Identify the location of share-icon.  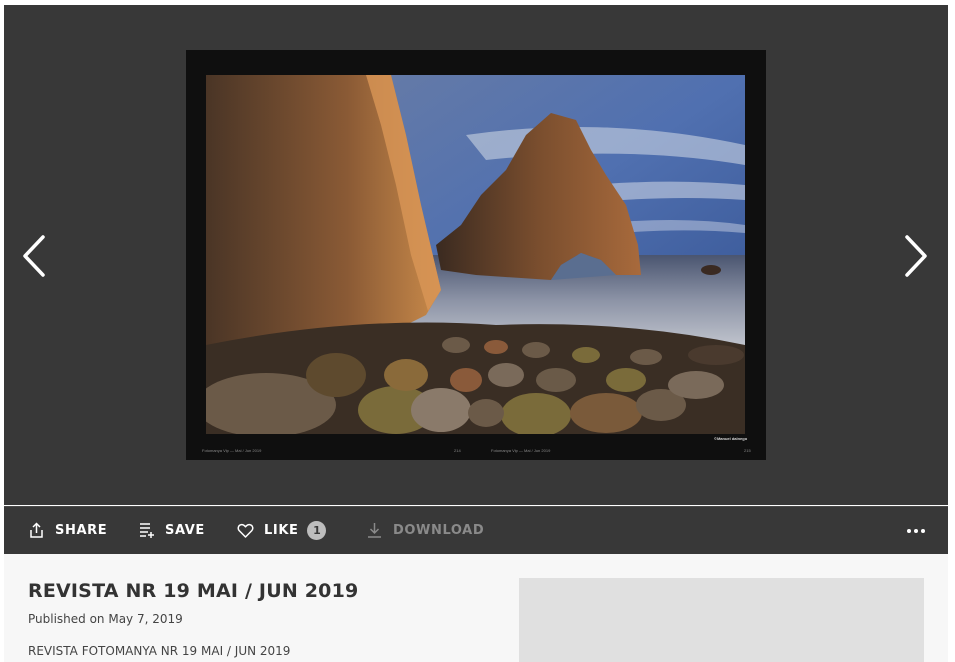
(36, 530).